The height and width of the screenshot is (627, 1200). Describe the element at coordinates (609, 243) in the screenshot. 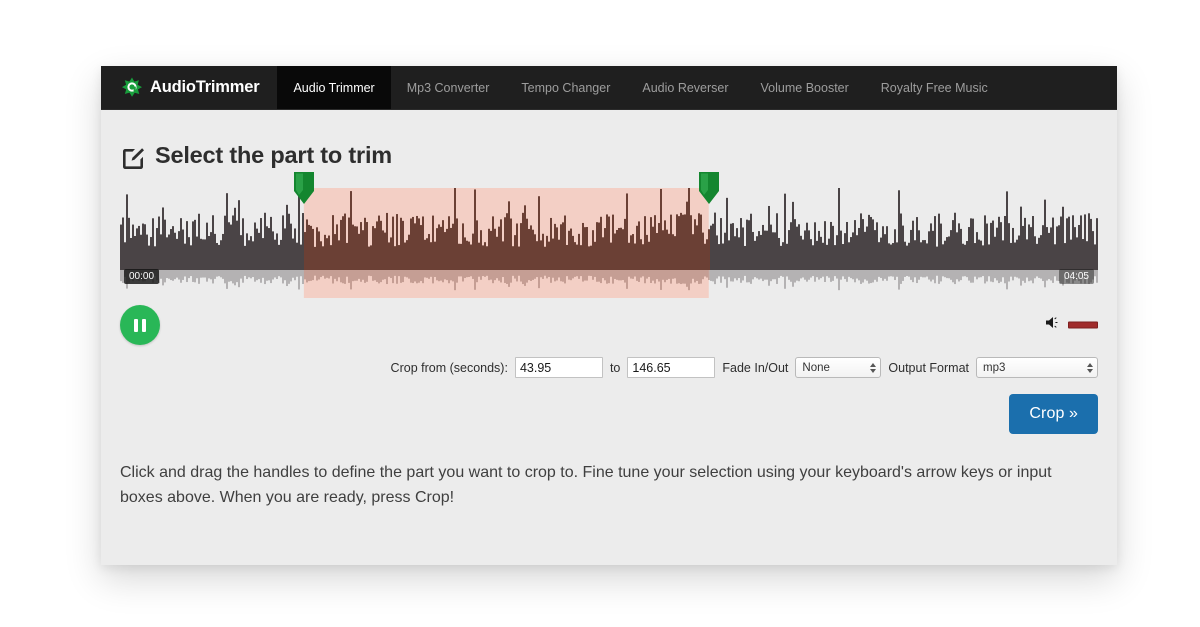

I see `waveform-canvas` at that location.